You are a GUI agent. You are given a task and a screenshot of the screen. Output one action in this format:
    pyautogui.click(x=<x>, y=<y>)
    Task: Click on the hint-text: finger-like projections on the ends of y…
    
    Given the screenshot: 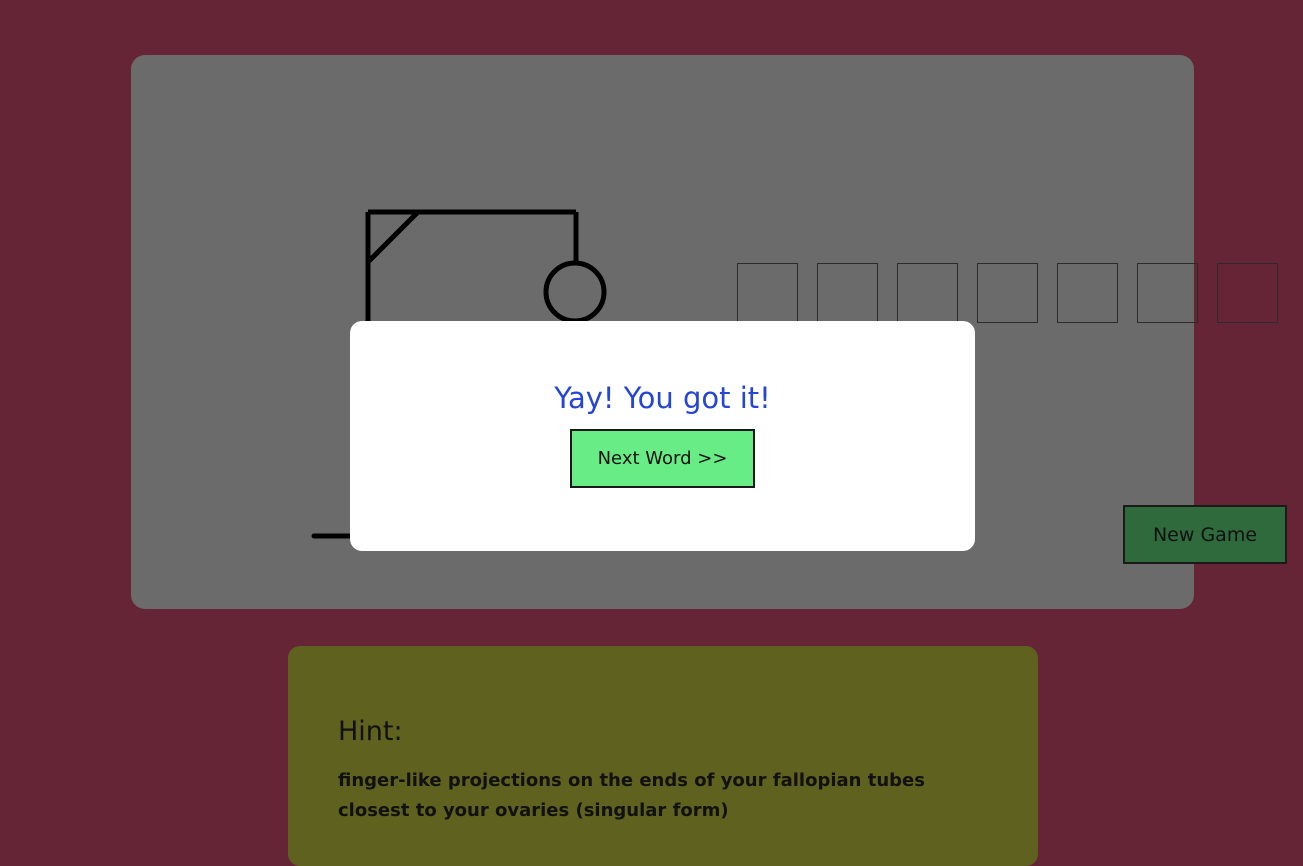 What is the action you would take?
    pyautogui.click(x=631, y=795)
    